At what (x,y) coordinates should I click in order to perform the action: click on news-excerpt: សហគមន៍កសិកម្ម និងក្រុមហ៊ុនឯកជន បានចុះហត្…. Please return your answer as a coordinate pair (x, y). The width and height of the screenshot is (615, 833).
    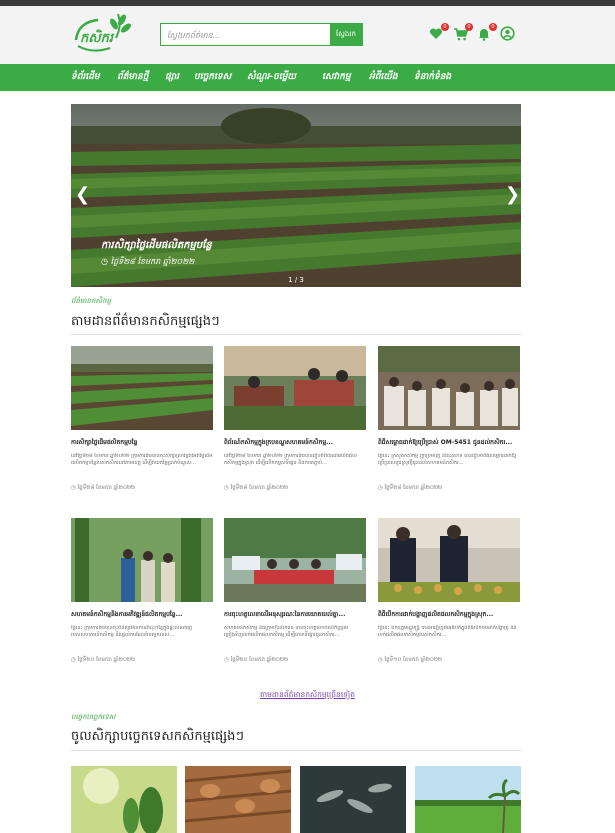
    Looking at the image, I should click on (286, 631).